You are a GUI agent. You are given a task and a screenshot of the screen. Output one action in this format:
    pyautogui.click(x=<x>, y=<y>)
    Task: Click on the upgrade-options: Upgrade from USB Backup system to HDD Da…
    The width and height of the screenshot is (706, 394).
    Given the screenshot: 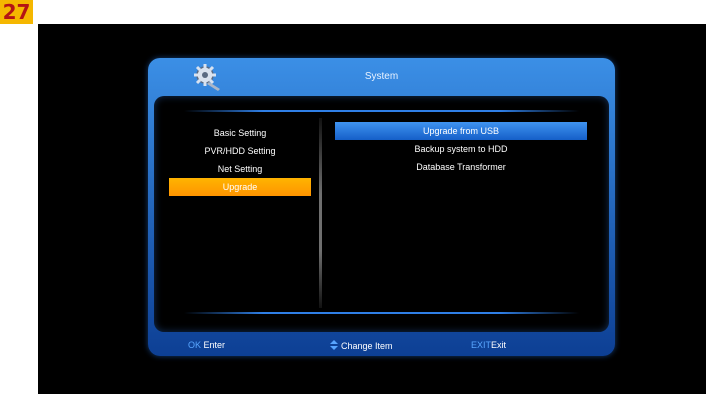 What is the action you would take?
    pyautogui.click(x=461, y=149)
    